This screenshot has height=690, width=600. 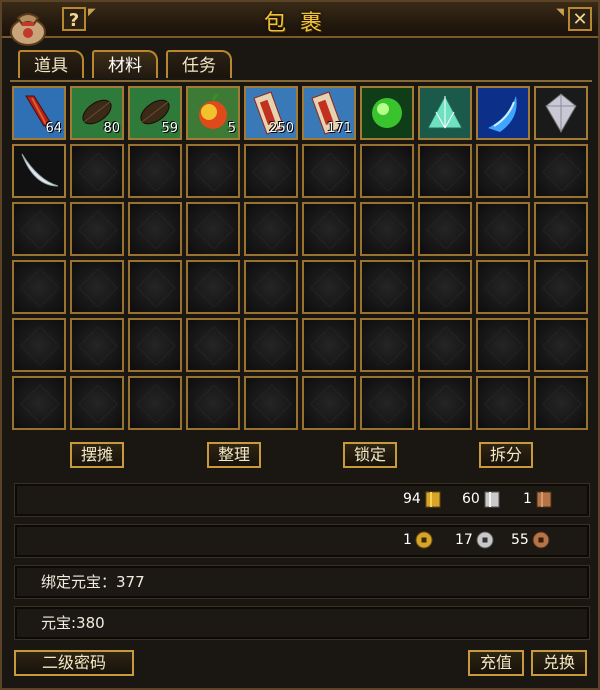 I want to click on inventory-slot: 250, so click(x=271, y=113).